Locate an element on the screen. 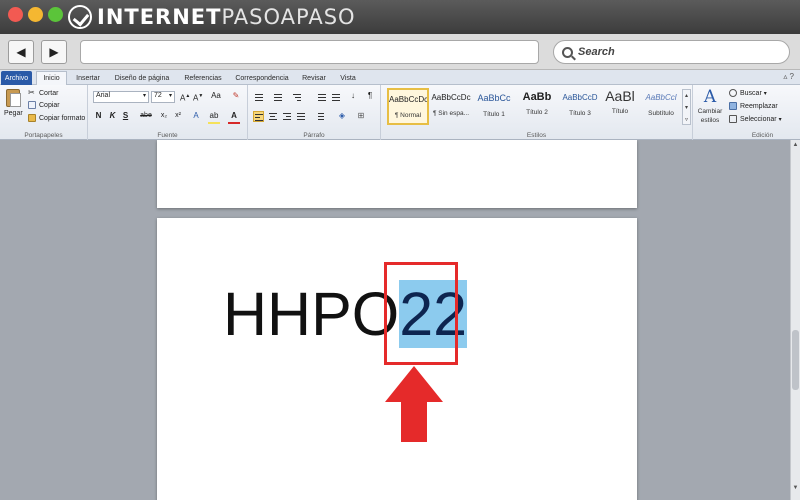 This screenshot has height=500, width=800. change-styles-icon: A is located at coordinates (710, 97).